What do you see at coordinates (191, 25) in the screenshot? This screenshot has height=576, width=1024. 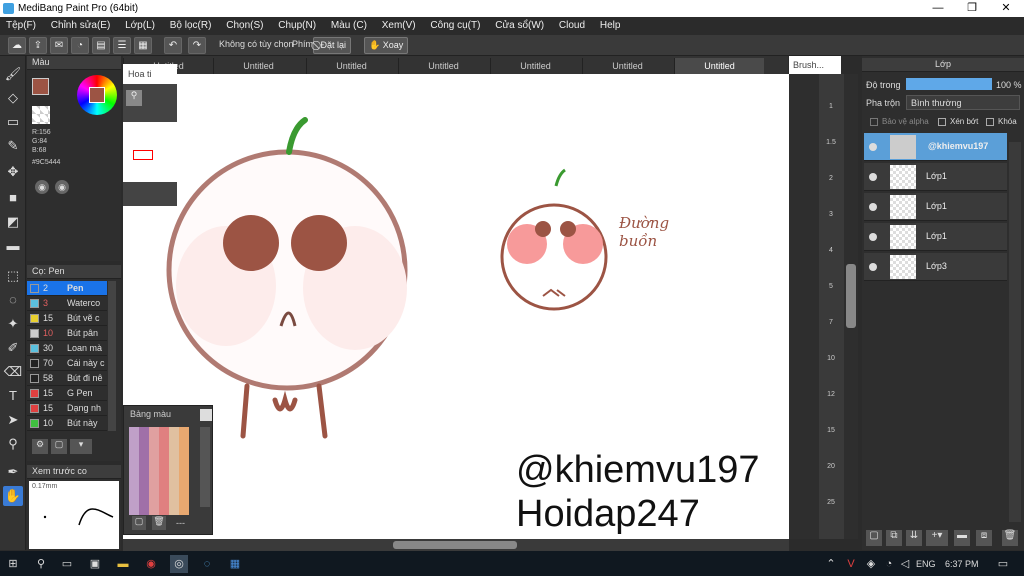 I see `menu-filter: Bộ lọc(R)` at bounding box center [191, 25].